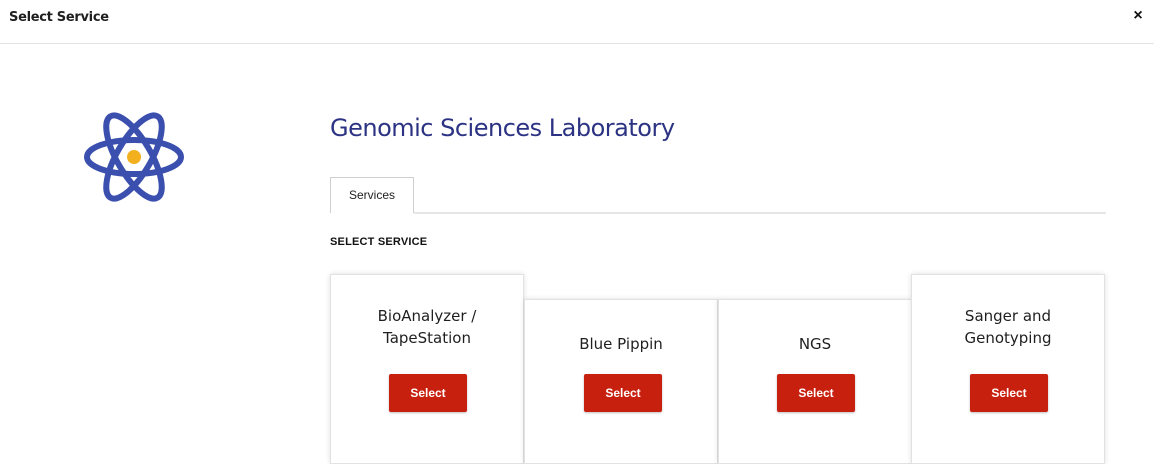 Image resolution: width=1154 pixels, height=464 pixels. I want to click on service-card-ngs: NGS Select, so click(815, 381).